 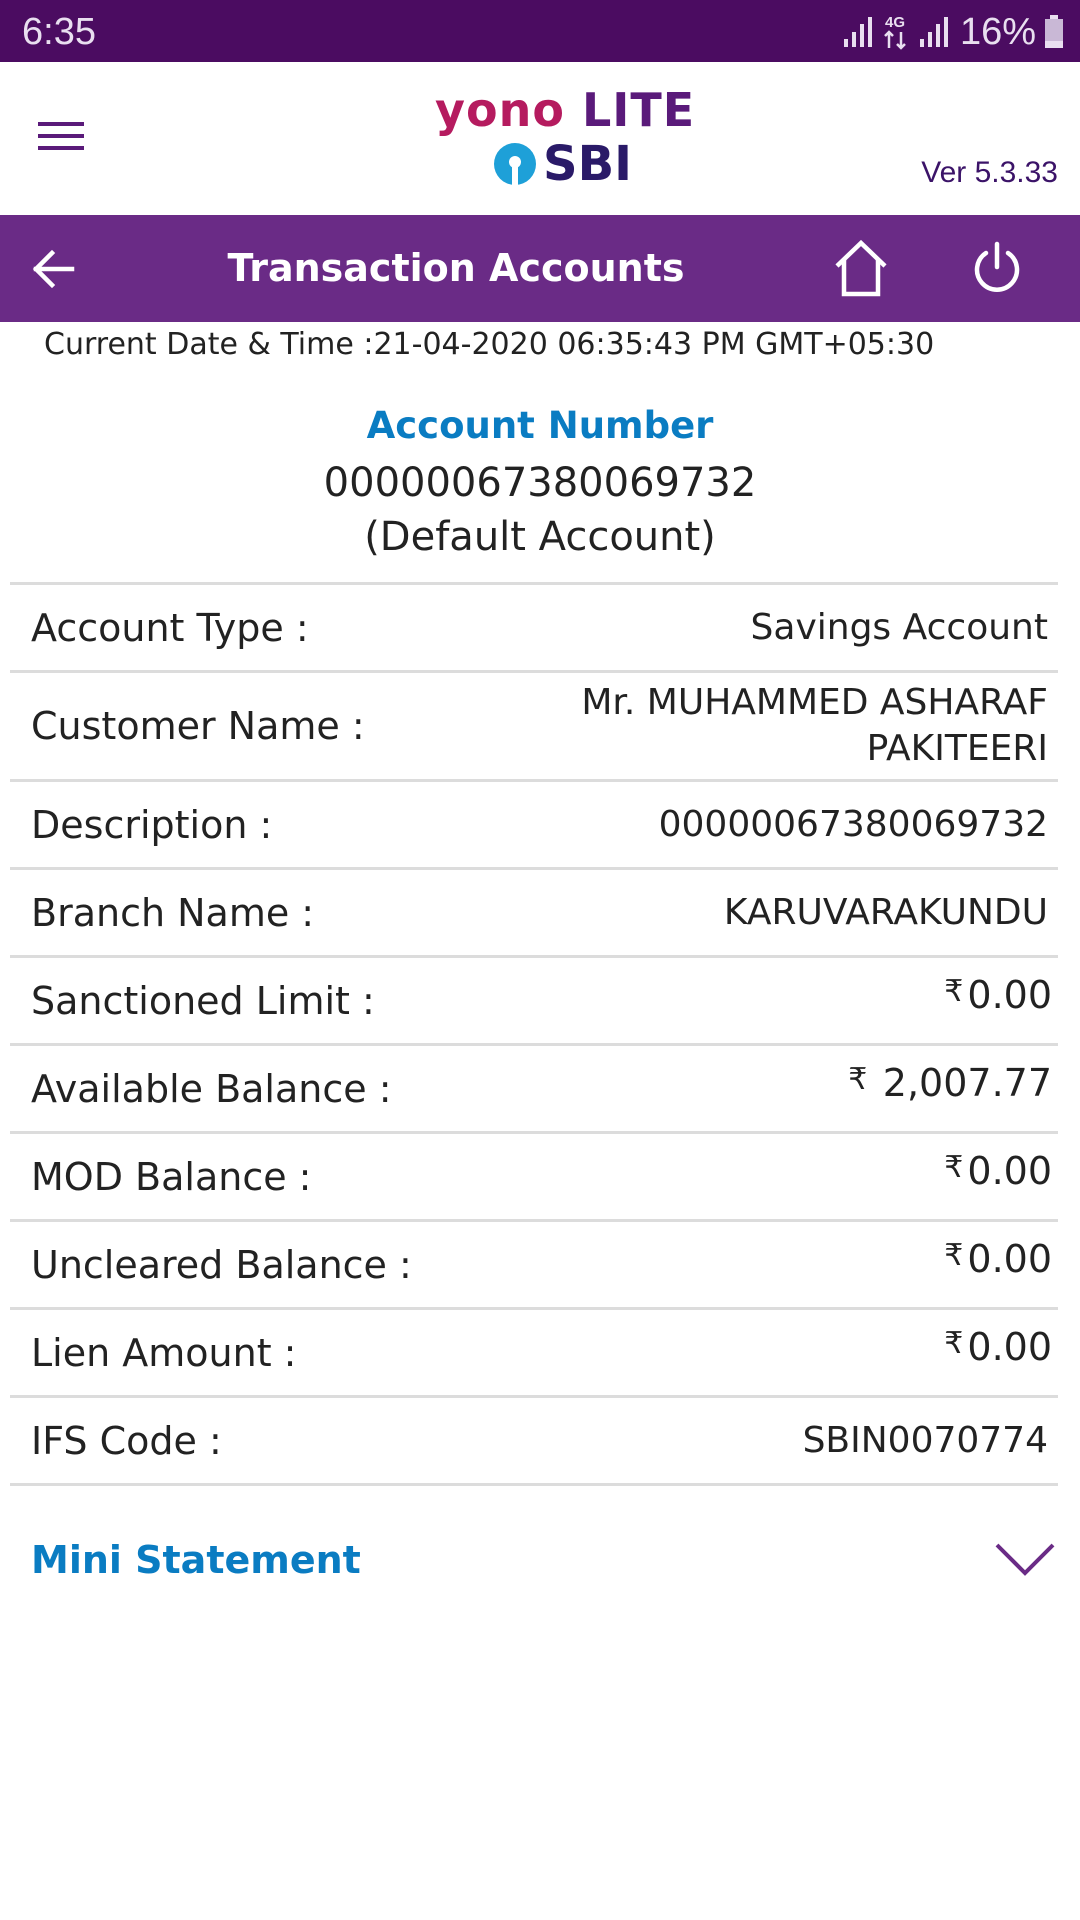 What do you see at coordinates (895, 32) in the screenshot?
I see `network-4g-icon: 4G` at bounding box center [895, 32].